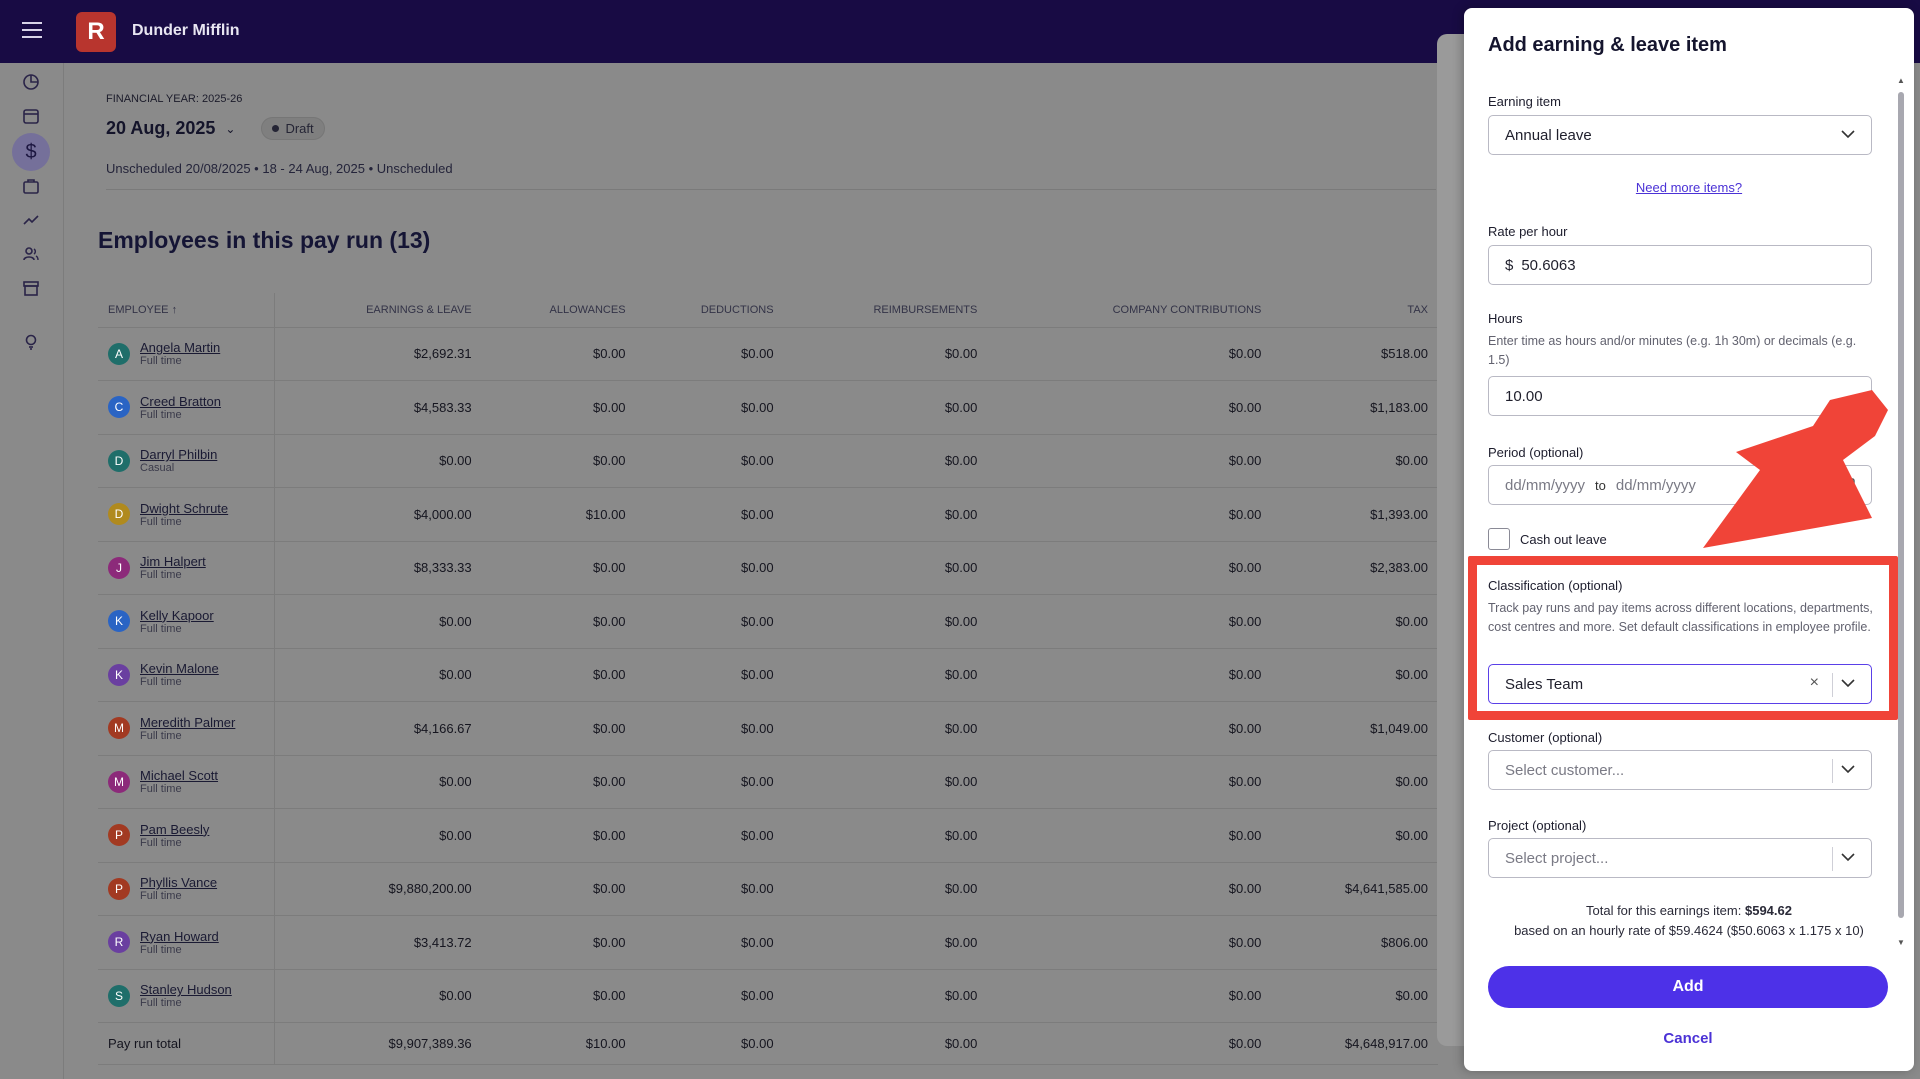 The width and height of the screenshot is (1920, 1079). Describe the element at coordinates (1680, 135) in the screenshot. I see `earning-item-select: Annual leave` at that location.